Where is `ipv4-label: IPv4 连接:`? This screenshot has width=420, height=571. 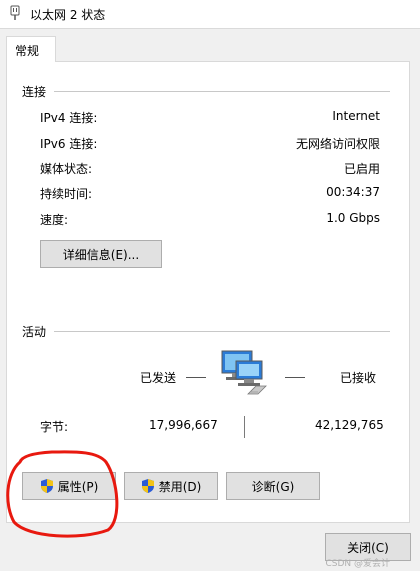
ipv4-label: IPv4 连接: is located at coordinates (69, 118).